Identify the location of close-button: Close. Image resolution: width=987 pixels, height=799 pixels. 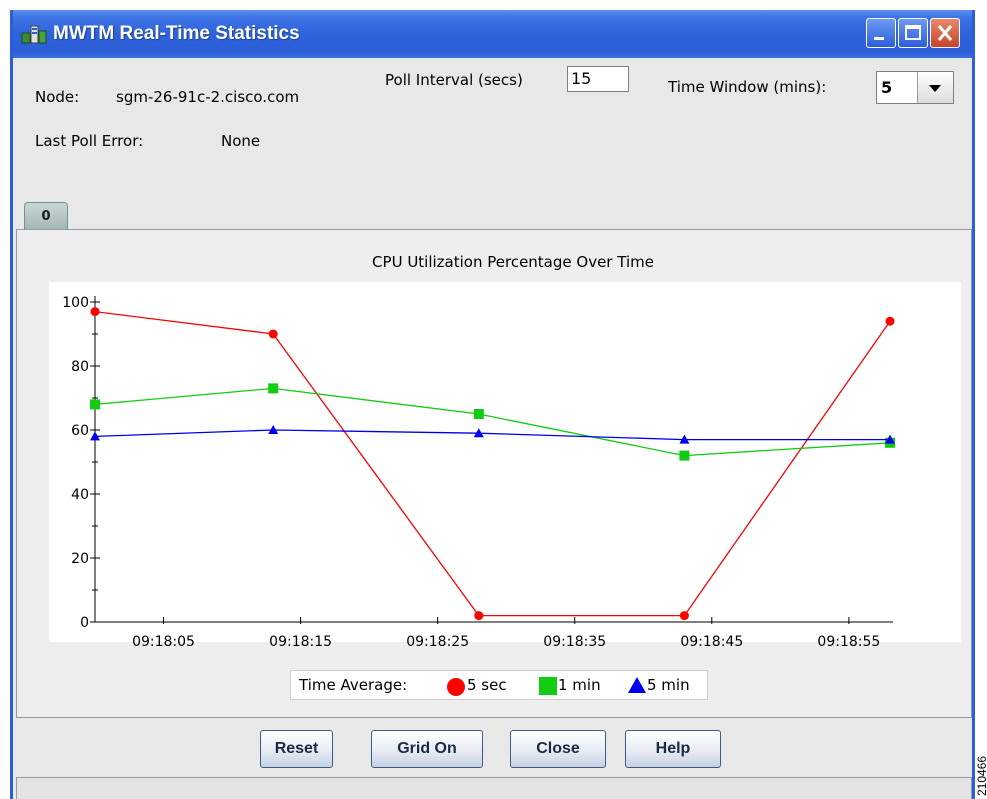
(558, 749).